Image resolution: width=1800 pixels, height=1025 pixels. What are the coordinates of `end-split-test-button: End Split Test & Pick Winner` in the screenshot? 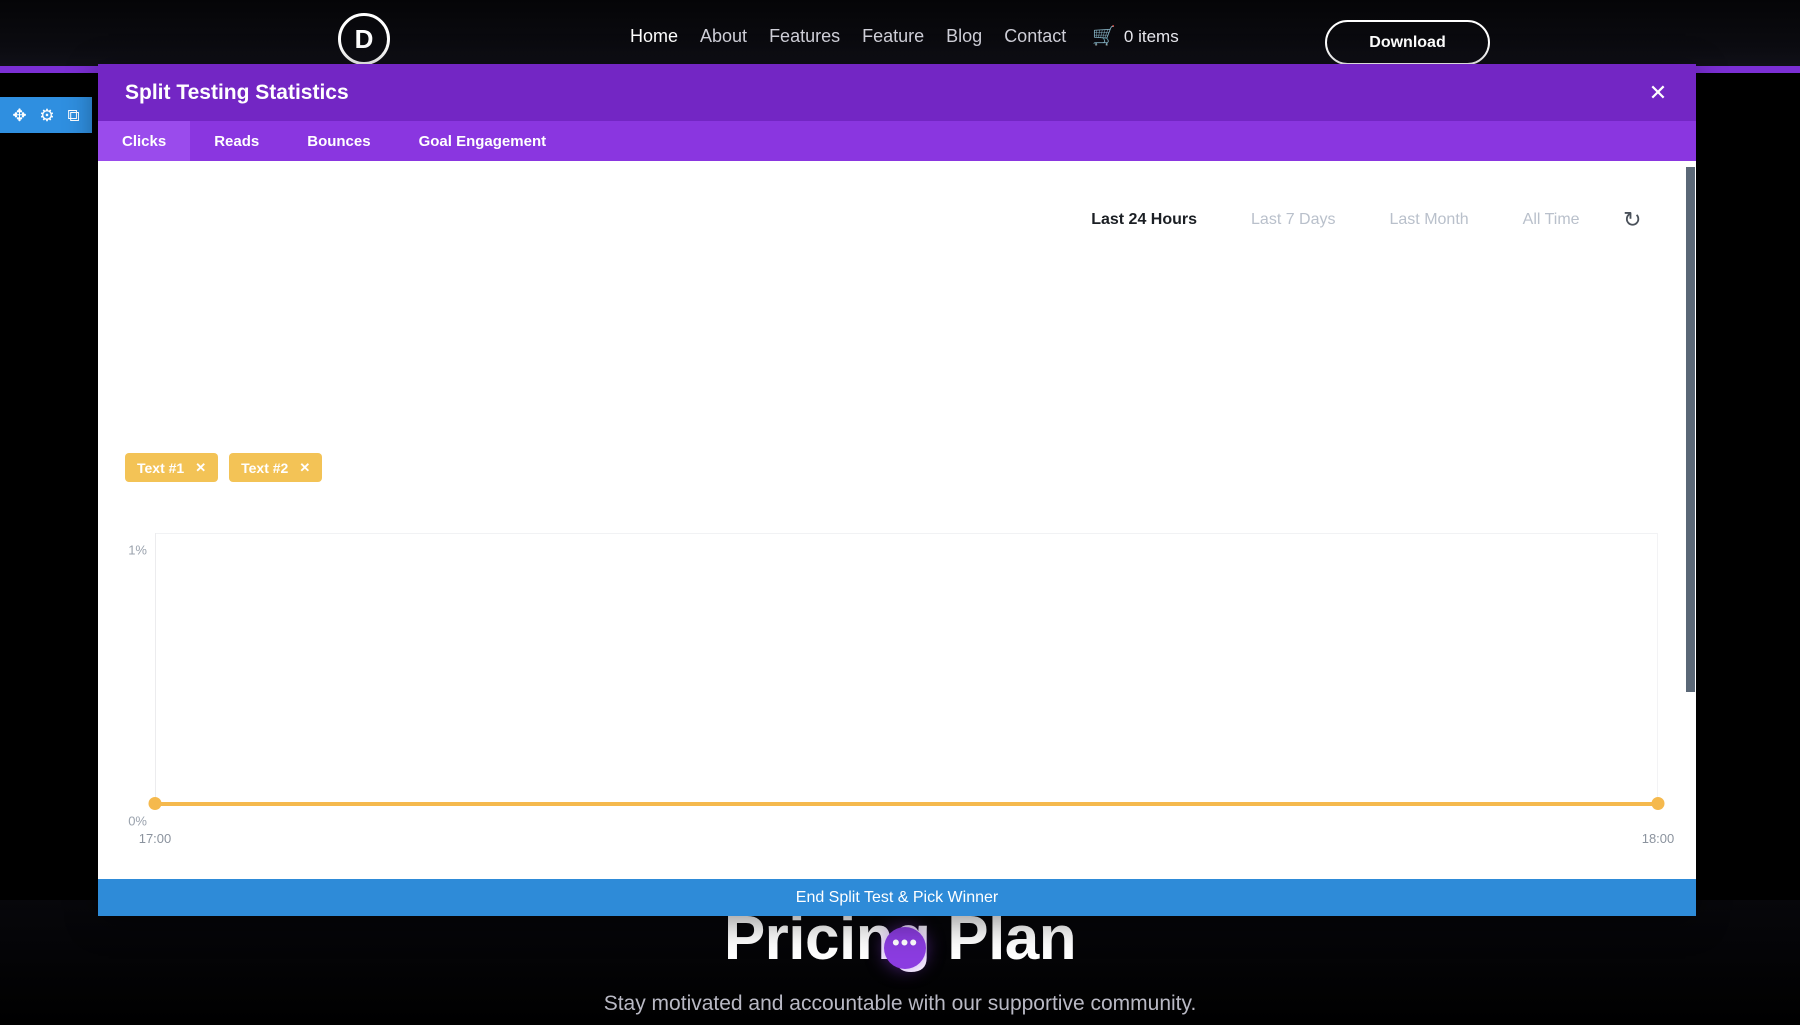 It's located at (897, 897).